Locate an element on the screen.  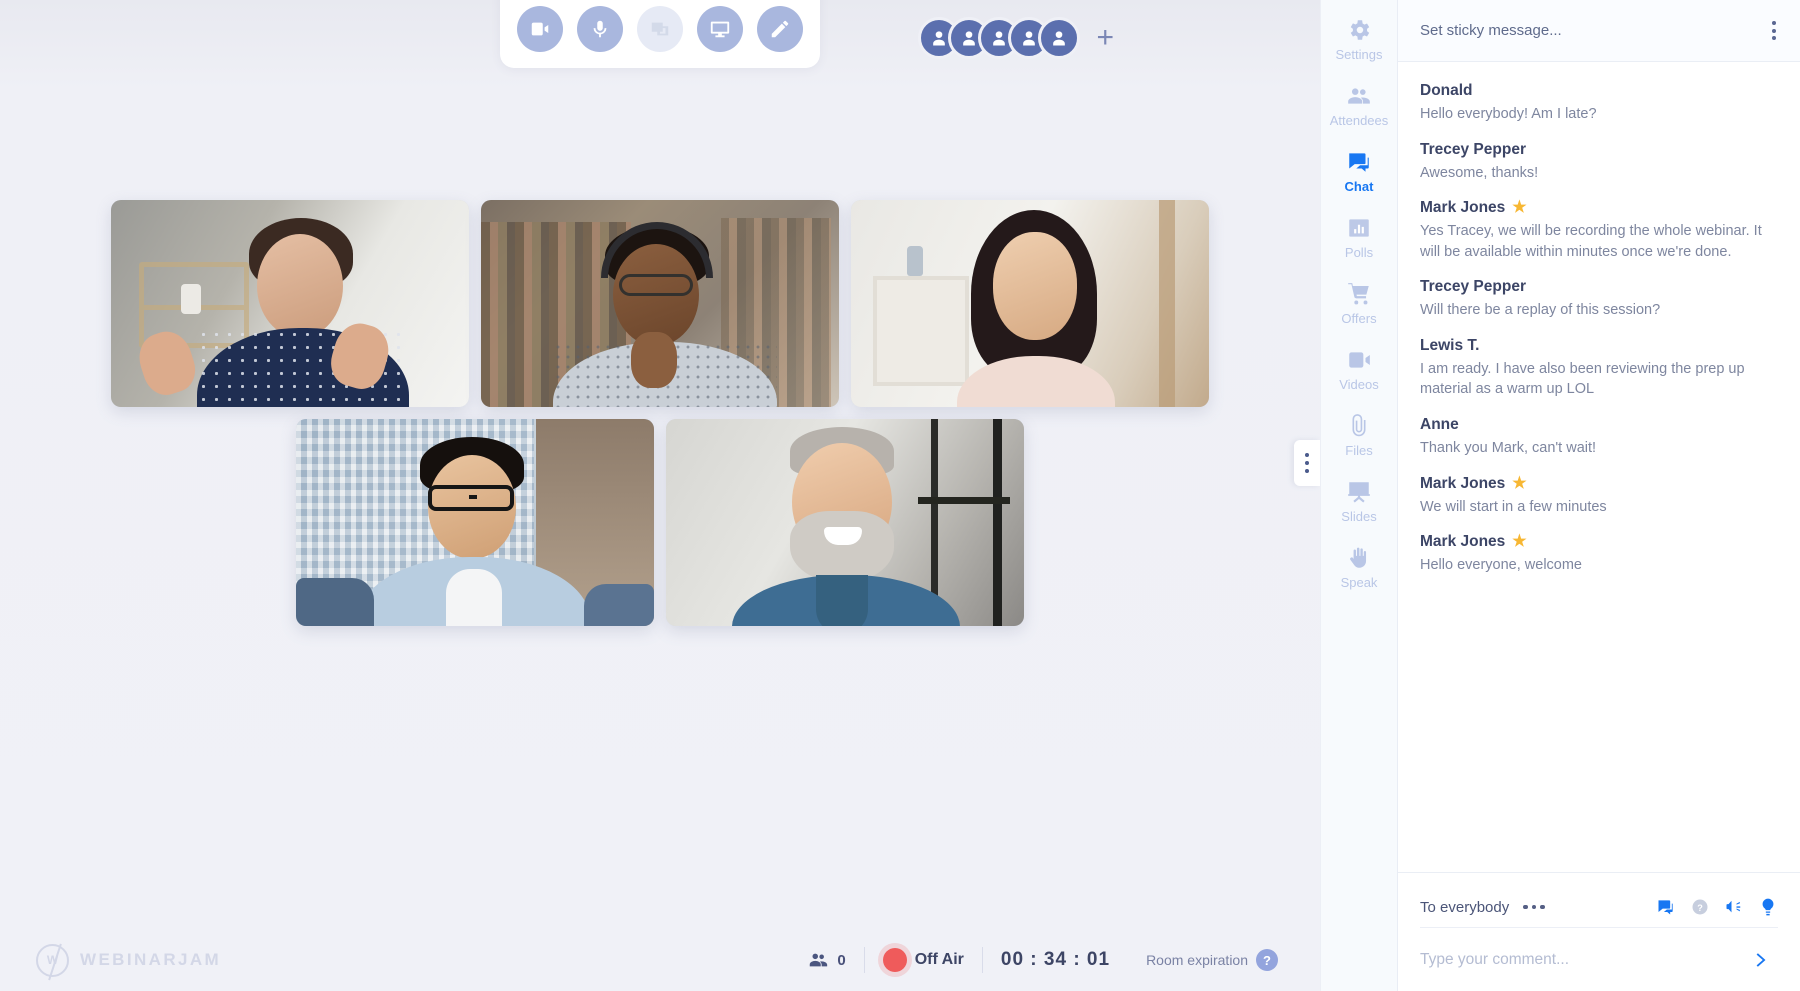
attendee-counter: 0 is located at coordinates (826, 960).